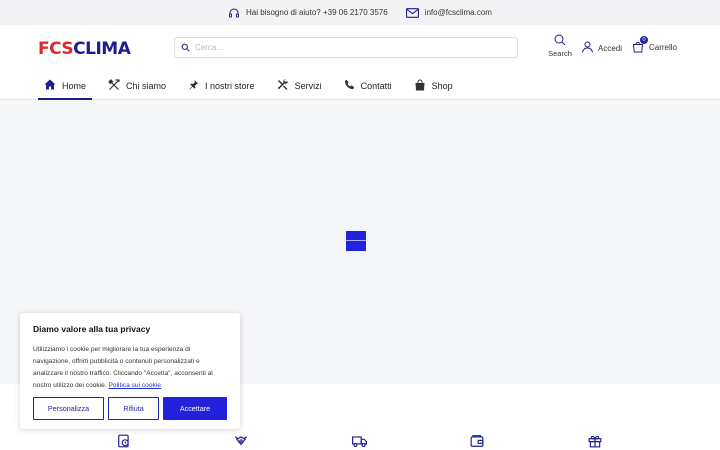 The image size is (720, 450). What do you see at coordinates (283, 85) in the screenshot?
I see `wrench-screwdriver-icon` at bounding box center [283, 85].